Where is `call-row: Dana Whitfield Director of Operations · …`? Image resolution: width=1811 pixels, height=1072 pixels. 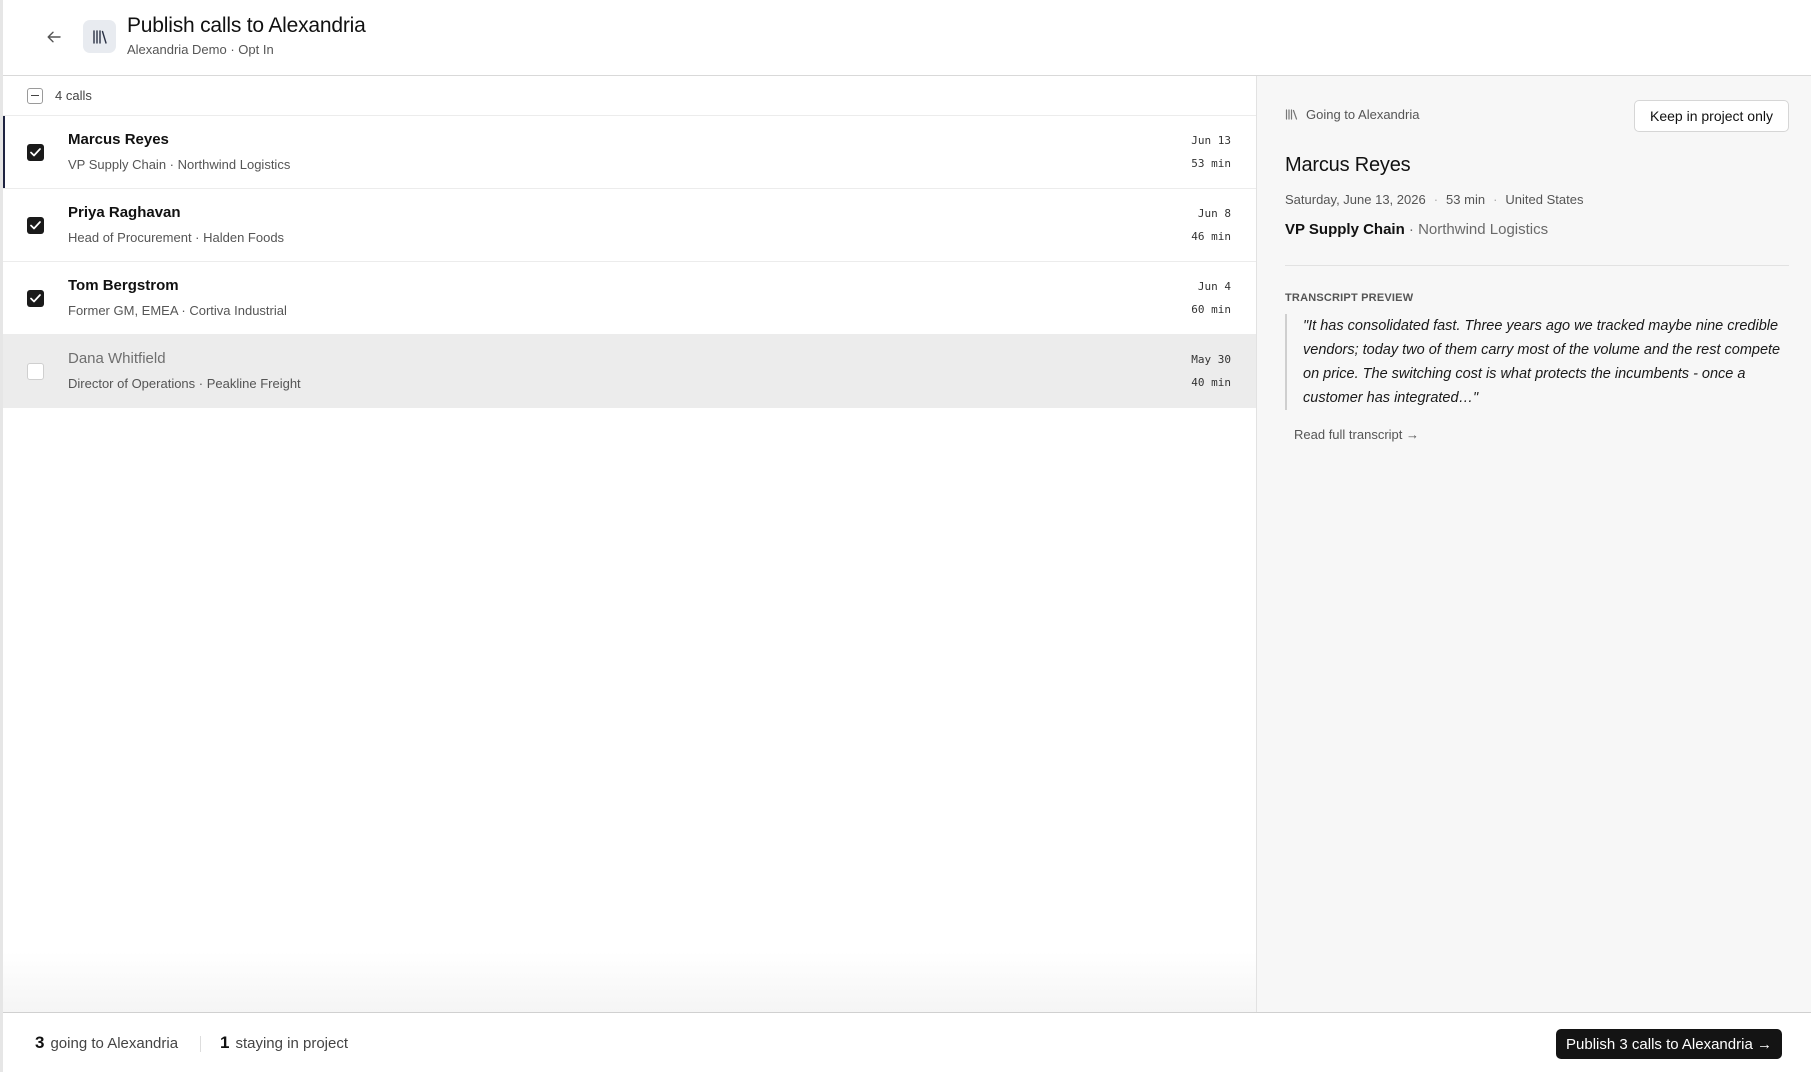 call-row: Dana Whitfield Director of Operations · … is located at coordinates (629, 371).